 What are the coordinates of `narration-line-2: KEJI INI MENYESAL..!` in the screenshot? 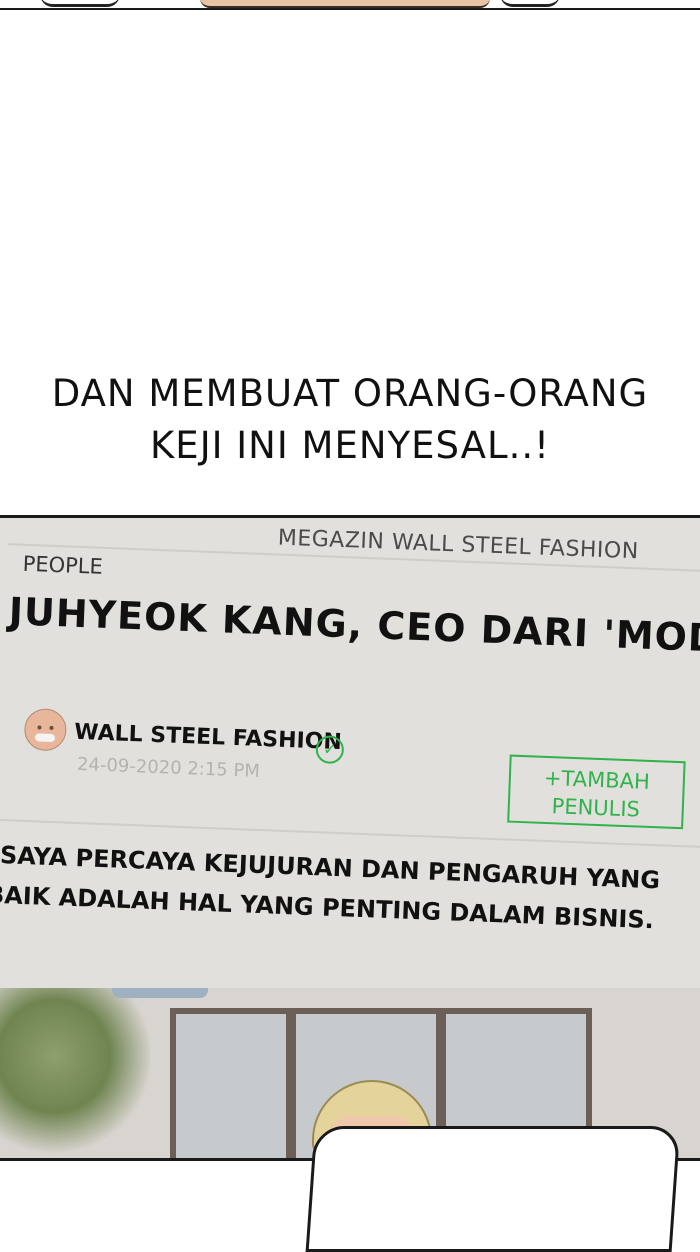 It's located at (350, 445).